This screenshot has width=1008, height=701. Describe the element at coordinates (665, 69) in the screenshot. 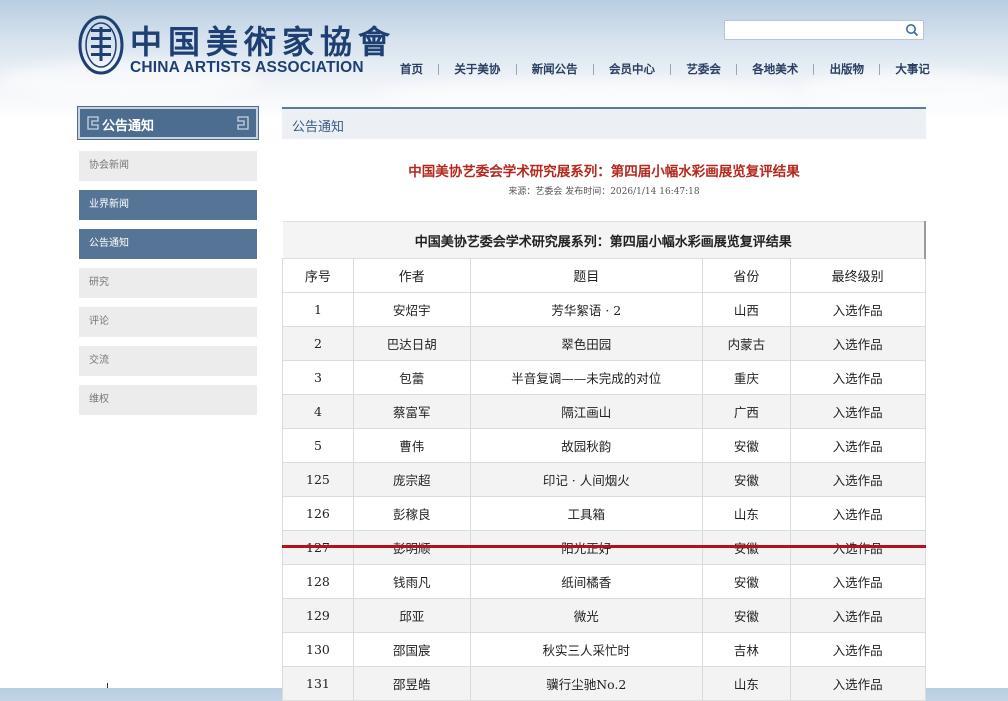

I see `main-nav: 首页 关于美协 新闻公告 会员中心 艺委会 各地美术 出版物 大事记` at that location.